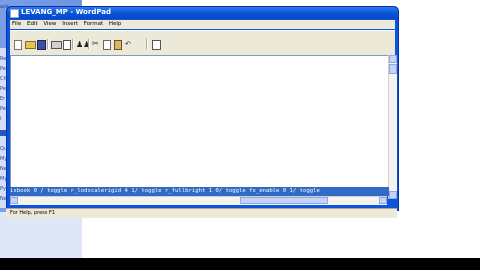 The width and height of the screenshot is (480, 270). Describe the element at coordinates (202, 13) in the screenshot. I see `title-bar: LEVANG_MP - WordPad` at that location.